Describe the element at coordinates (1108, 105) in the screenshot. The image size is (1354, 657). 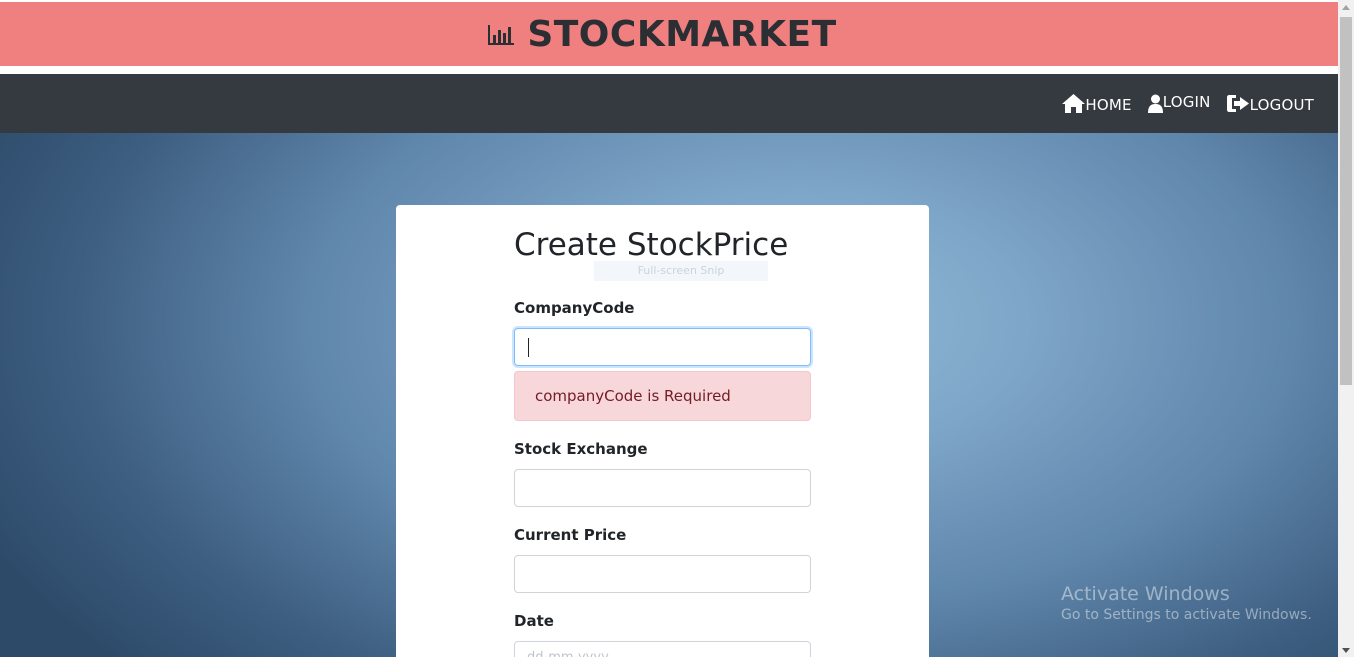
I see `nav-home-label: HOME` at that location.